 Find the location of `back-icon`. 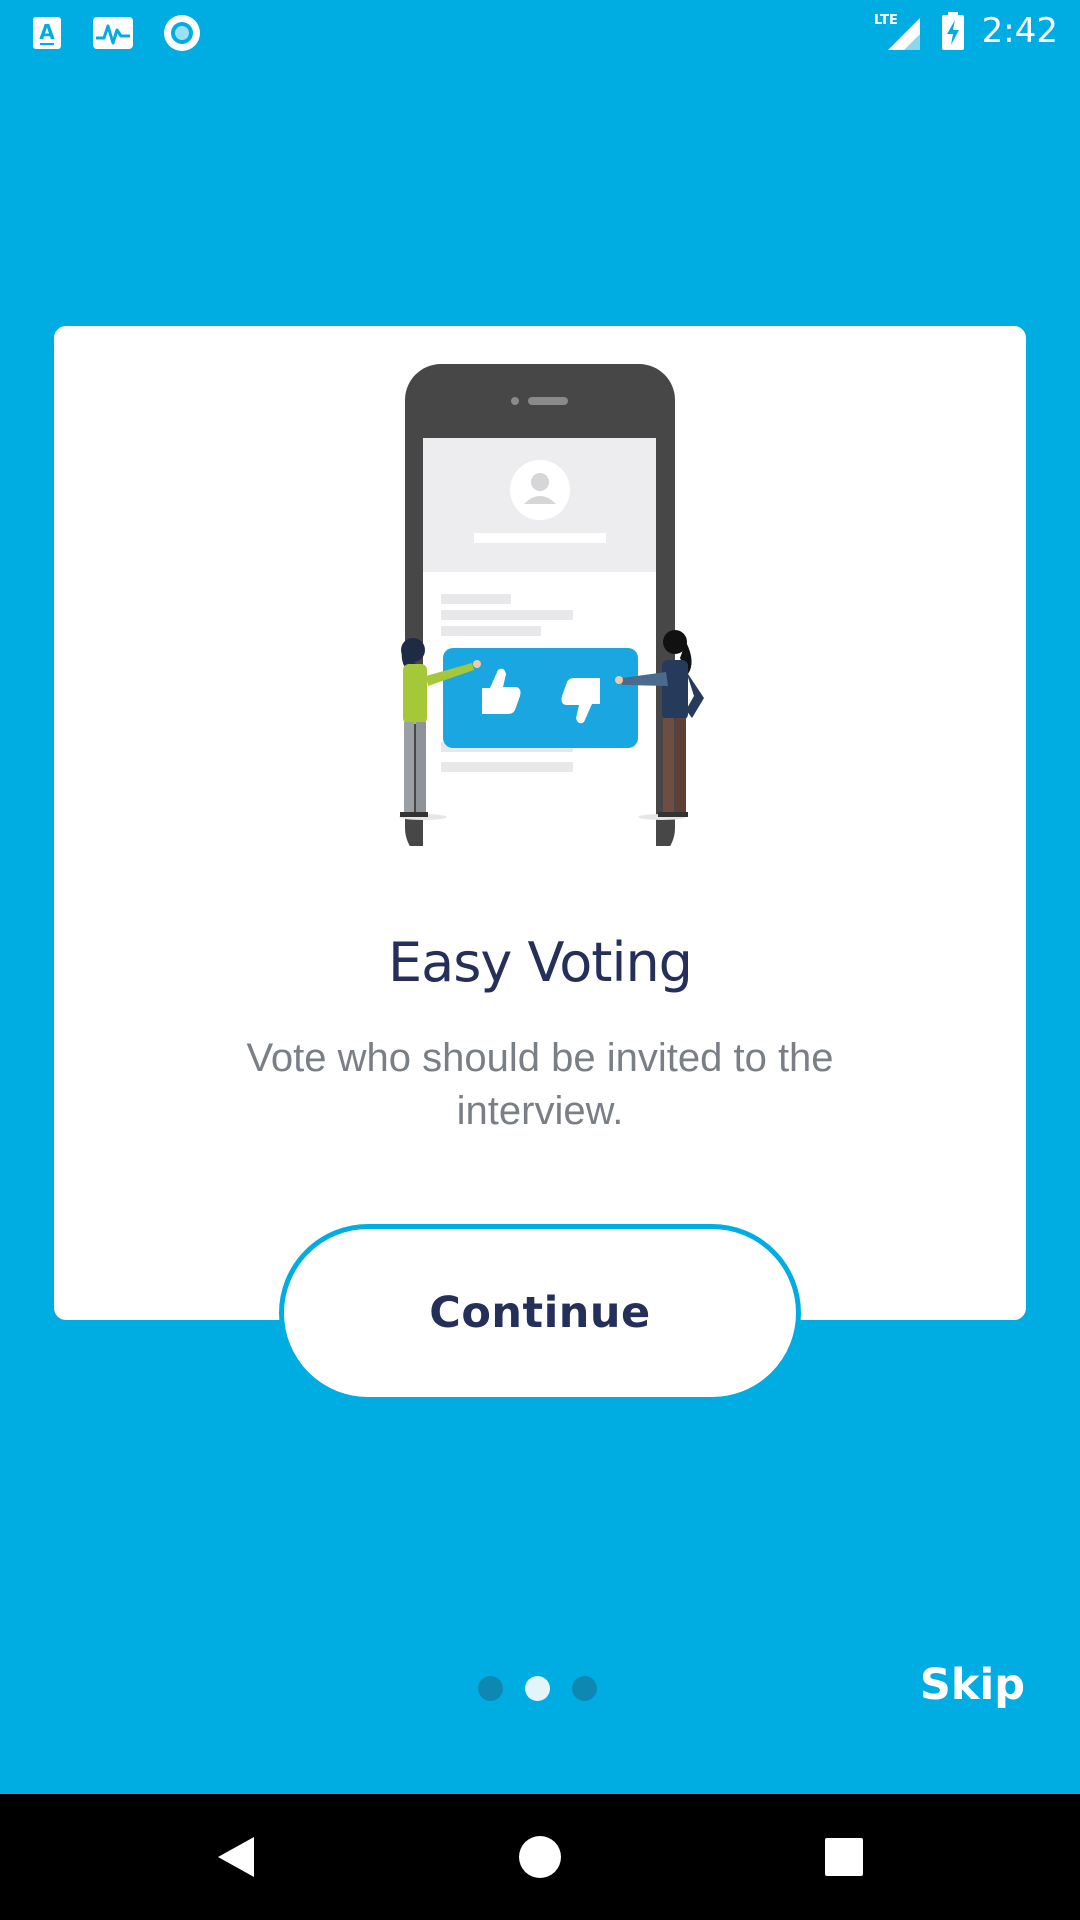

back-icon is located at coordinates (236, 1857).